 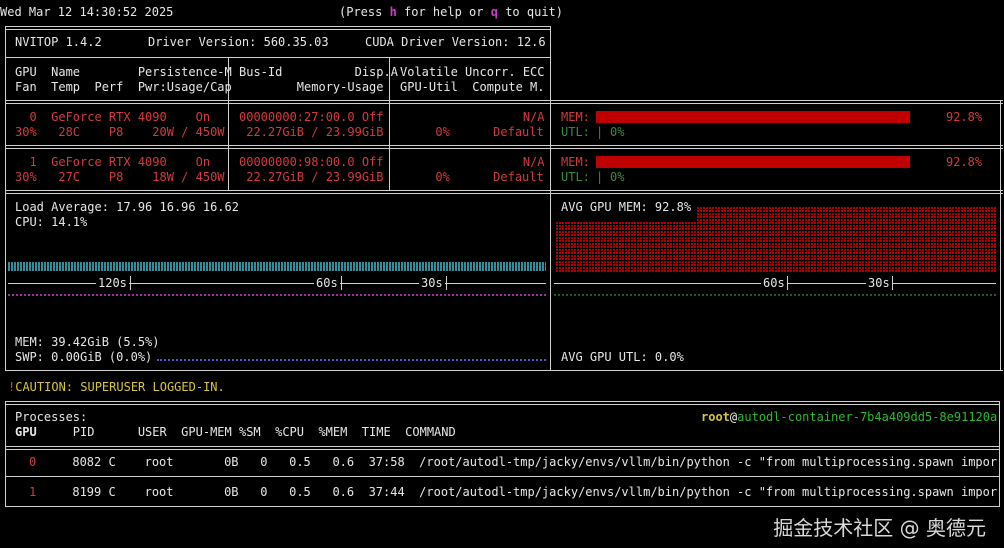 What do you see at coordinates (451, 12) in the screenshot?
I see `help-hint: (Press h for help or q to quit)` at bounding box center [451, 12].